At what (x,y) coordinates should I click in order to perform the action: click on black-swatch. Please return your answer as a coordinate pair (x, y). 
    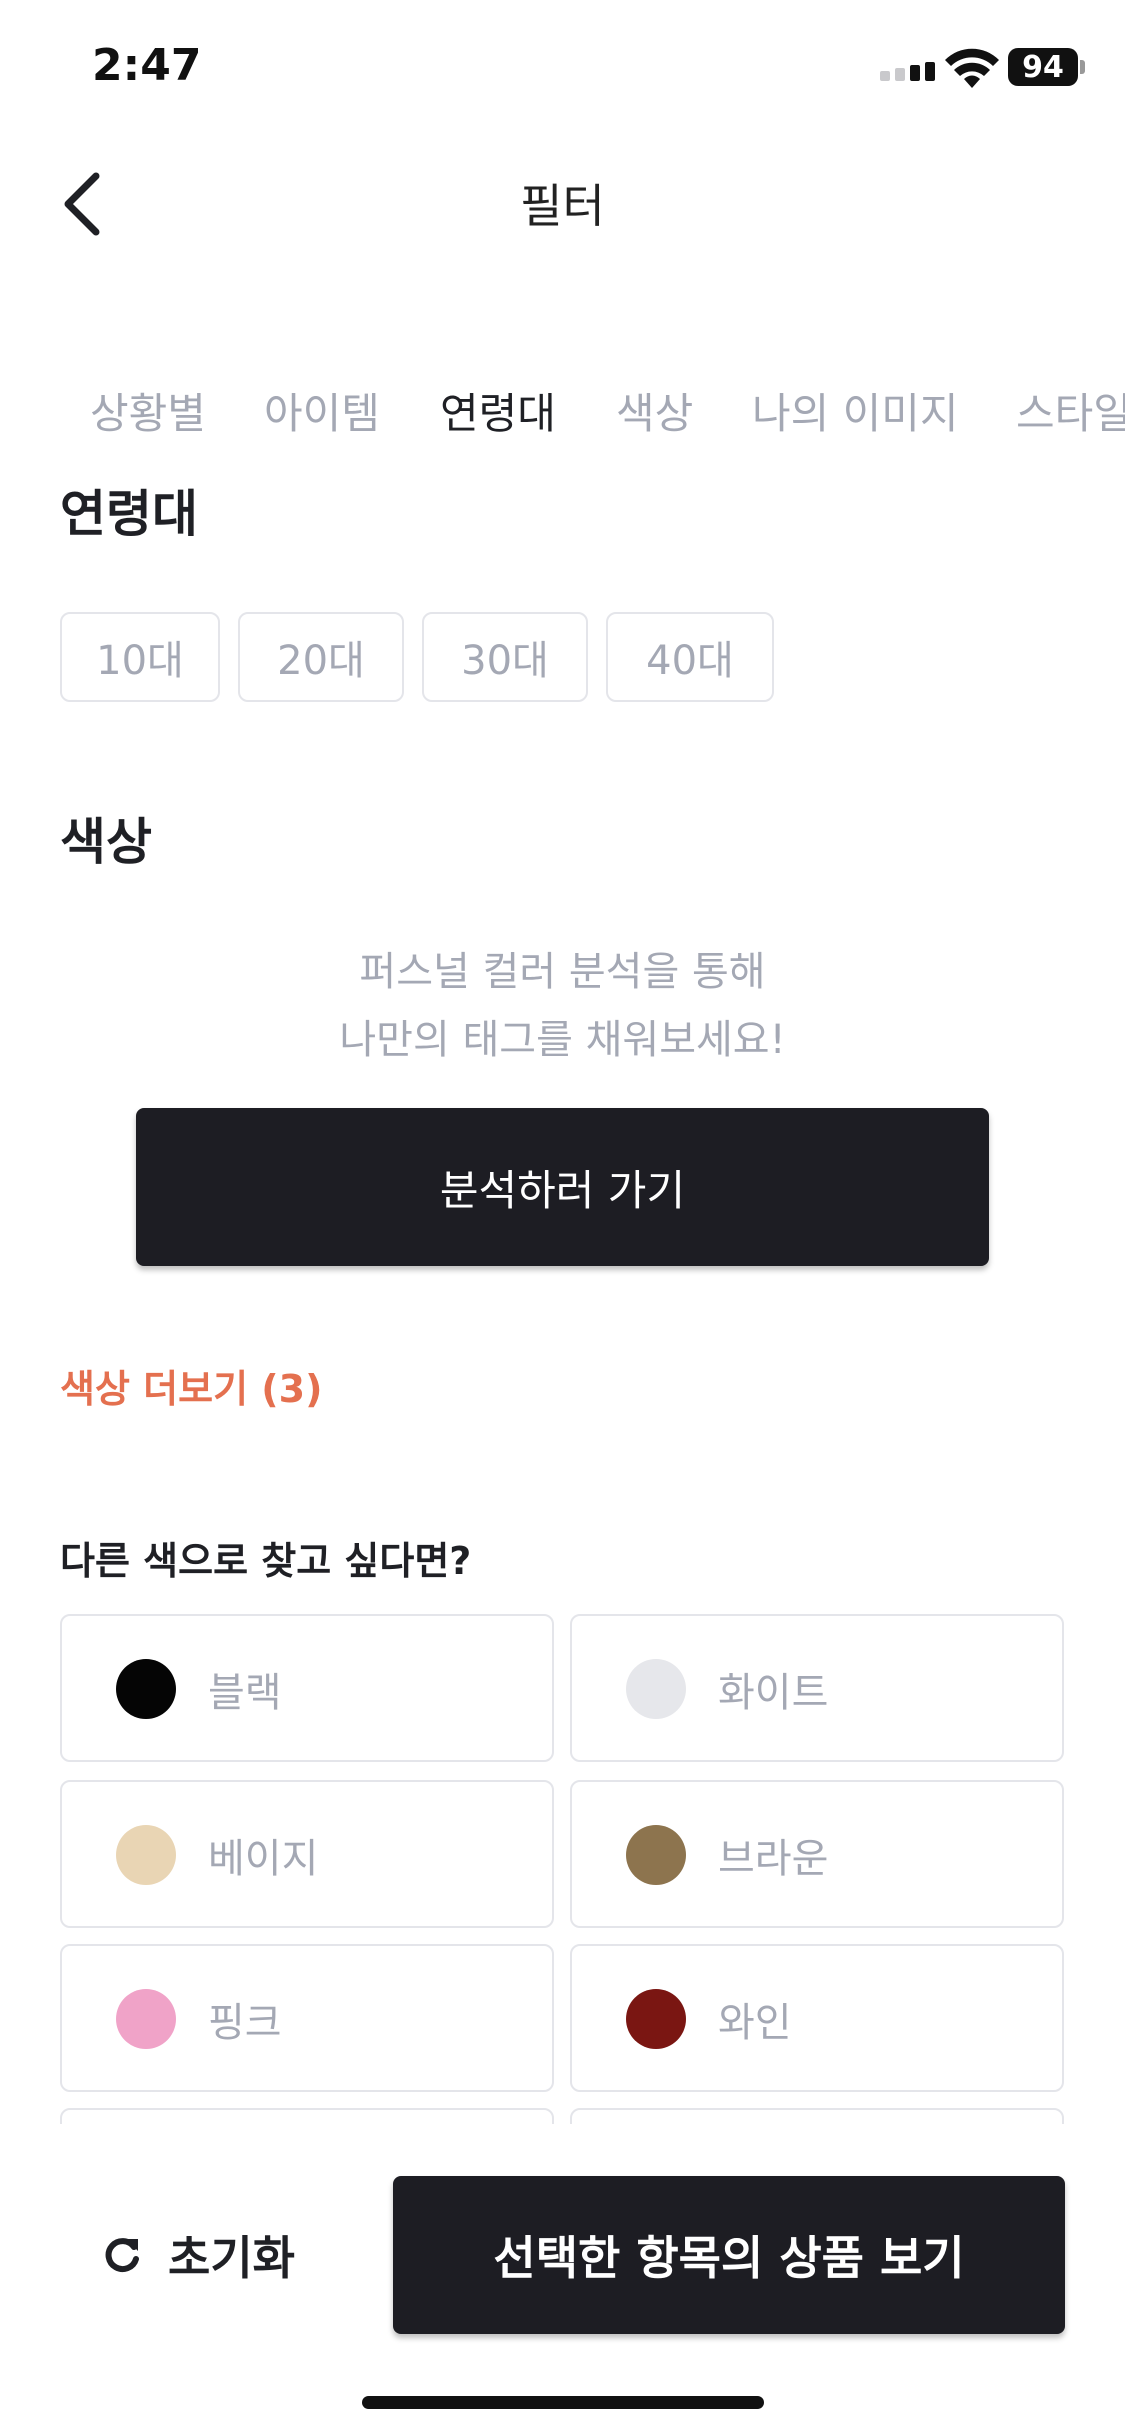
    Looking at the image, I should click on (146, 1689).